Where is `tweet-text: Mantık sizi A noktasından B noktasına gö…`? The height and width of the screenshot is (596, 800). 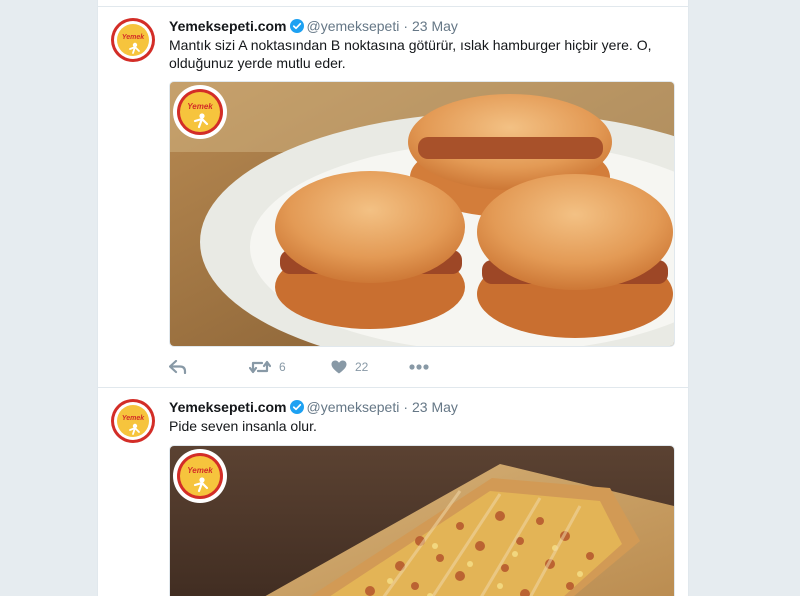 tweet-text: Mantık sizi A noktasından B noktasına gö… is located at coordinates (410, 54).